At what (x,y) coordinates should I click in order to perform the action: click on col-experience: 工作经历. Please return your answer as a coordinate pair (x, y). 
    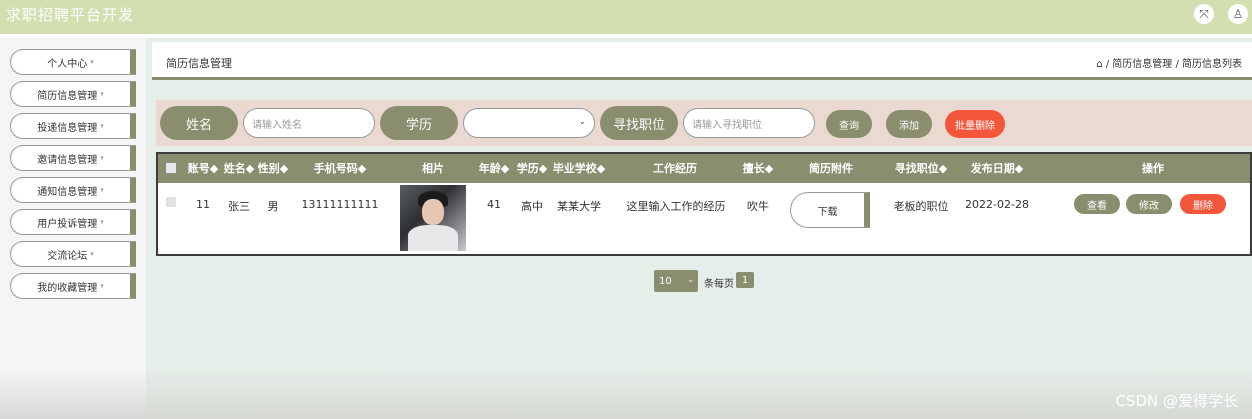
    Looking at the image, I should click on (675, 168).